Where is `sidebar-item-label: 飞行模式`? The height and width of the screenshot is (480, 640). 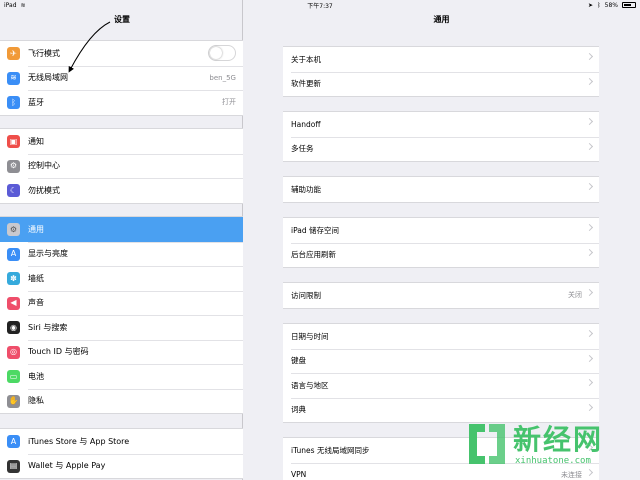 sidebar-item-label: 飞行模式 is located at coordinates (44, 53).